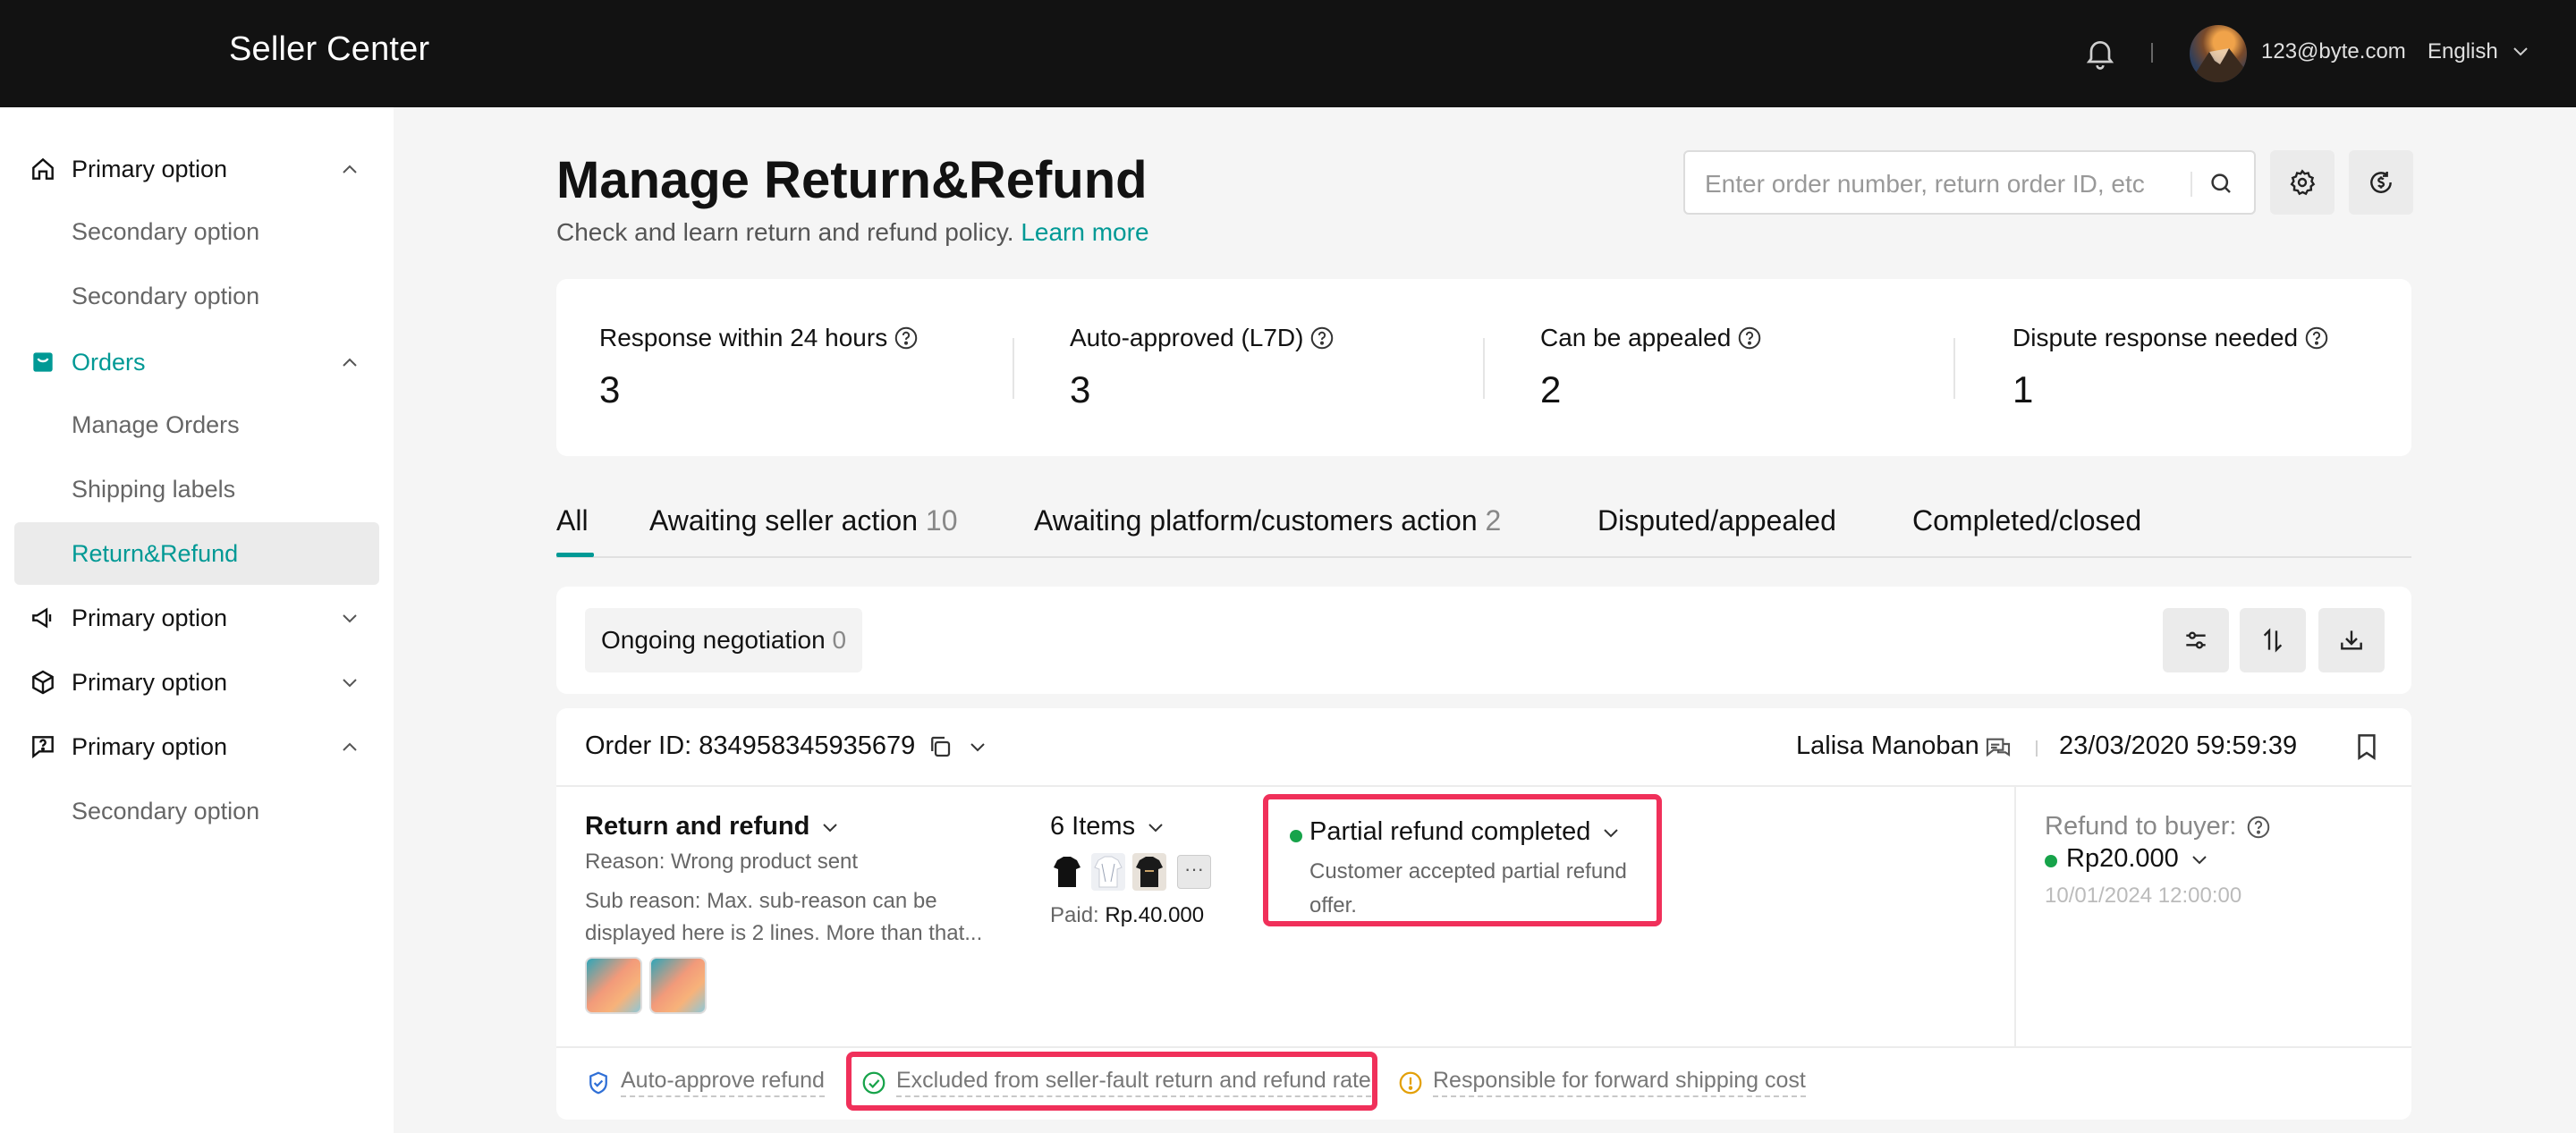  I want to click on tab-label: Awaiting seller action, so click(784, 520).